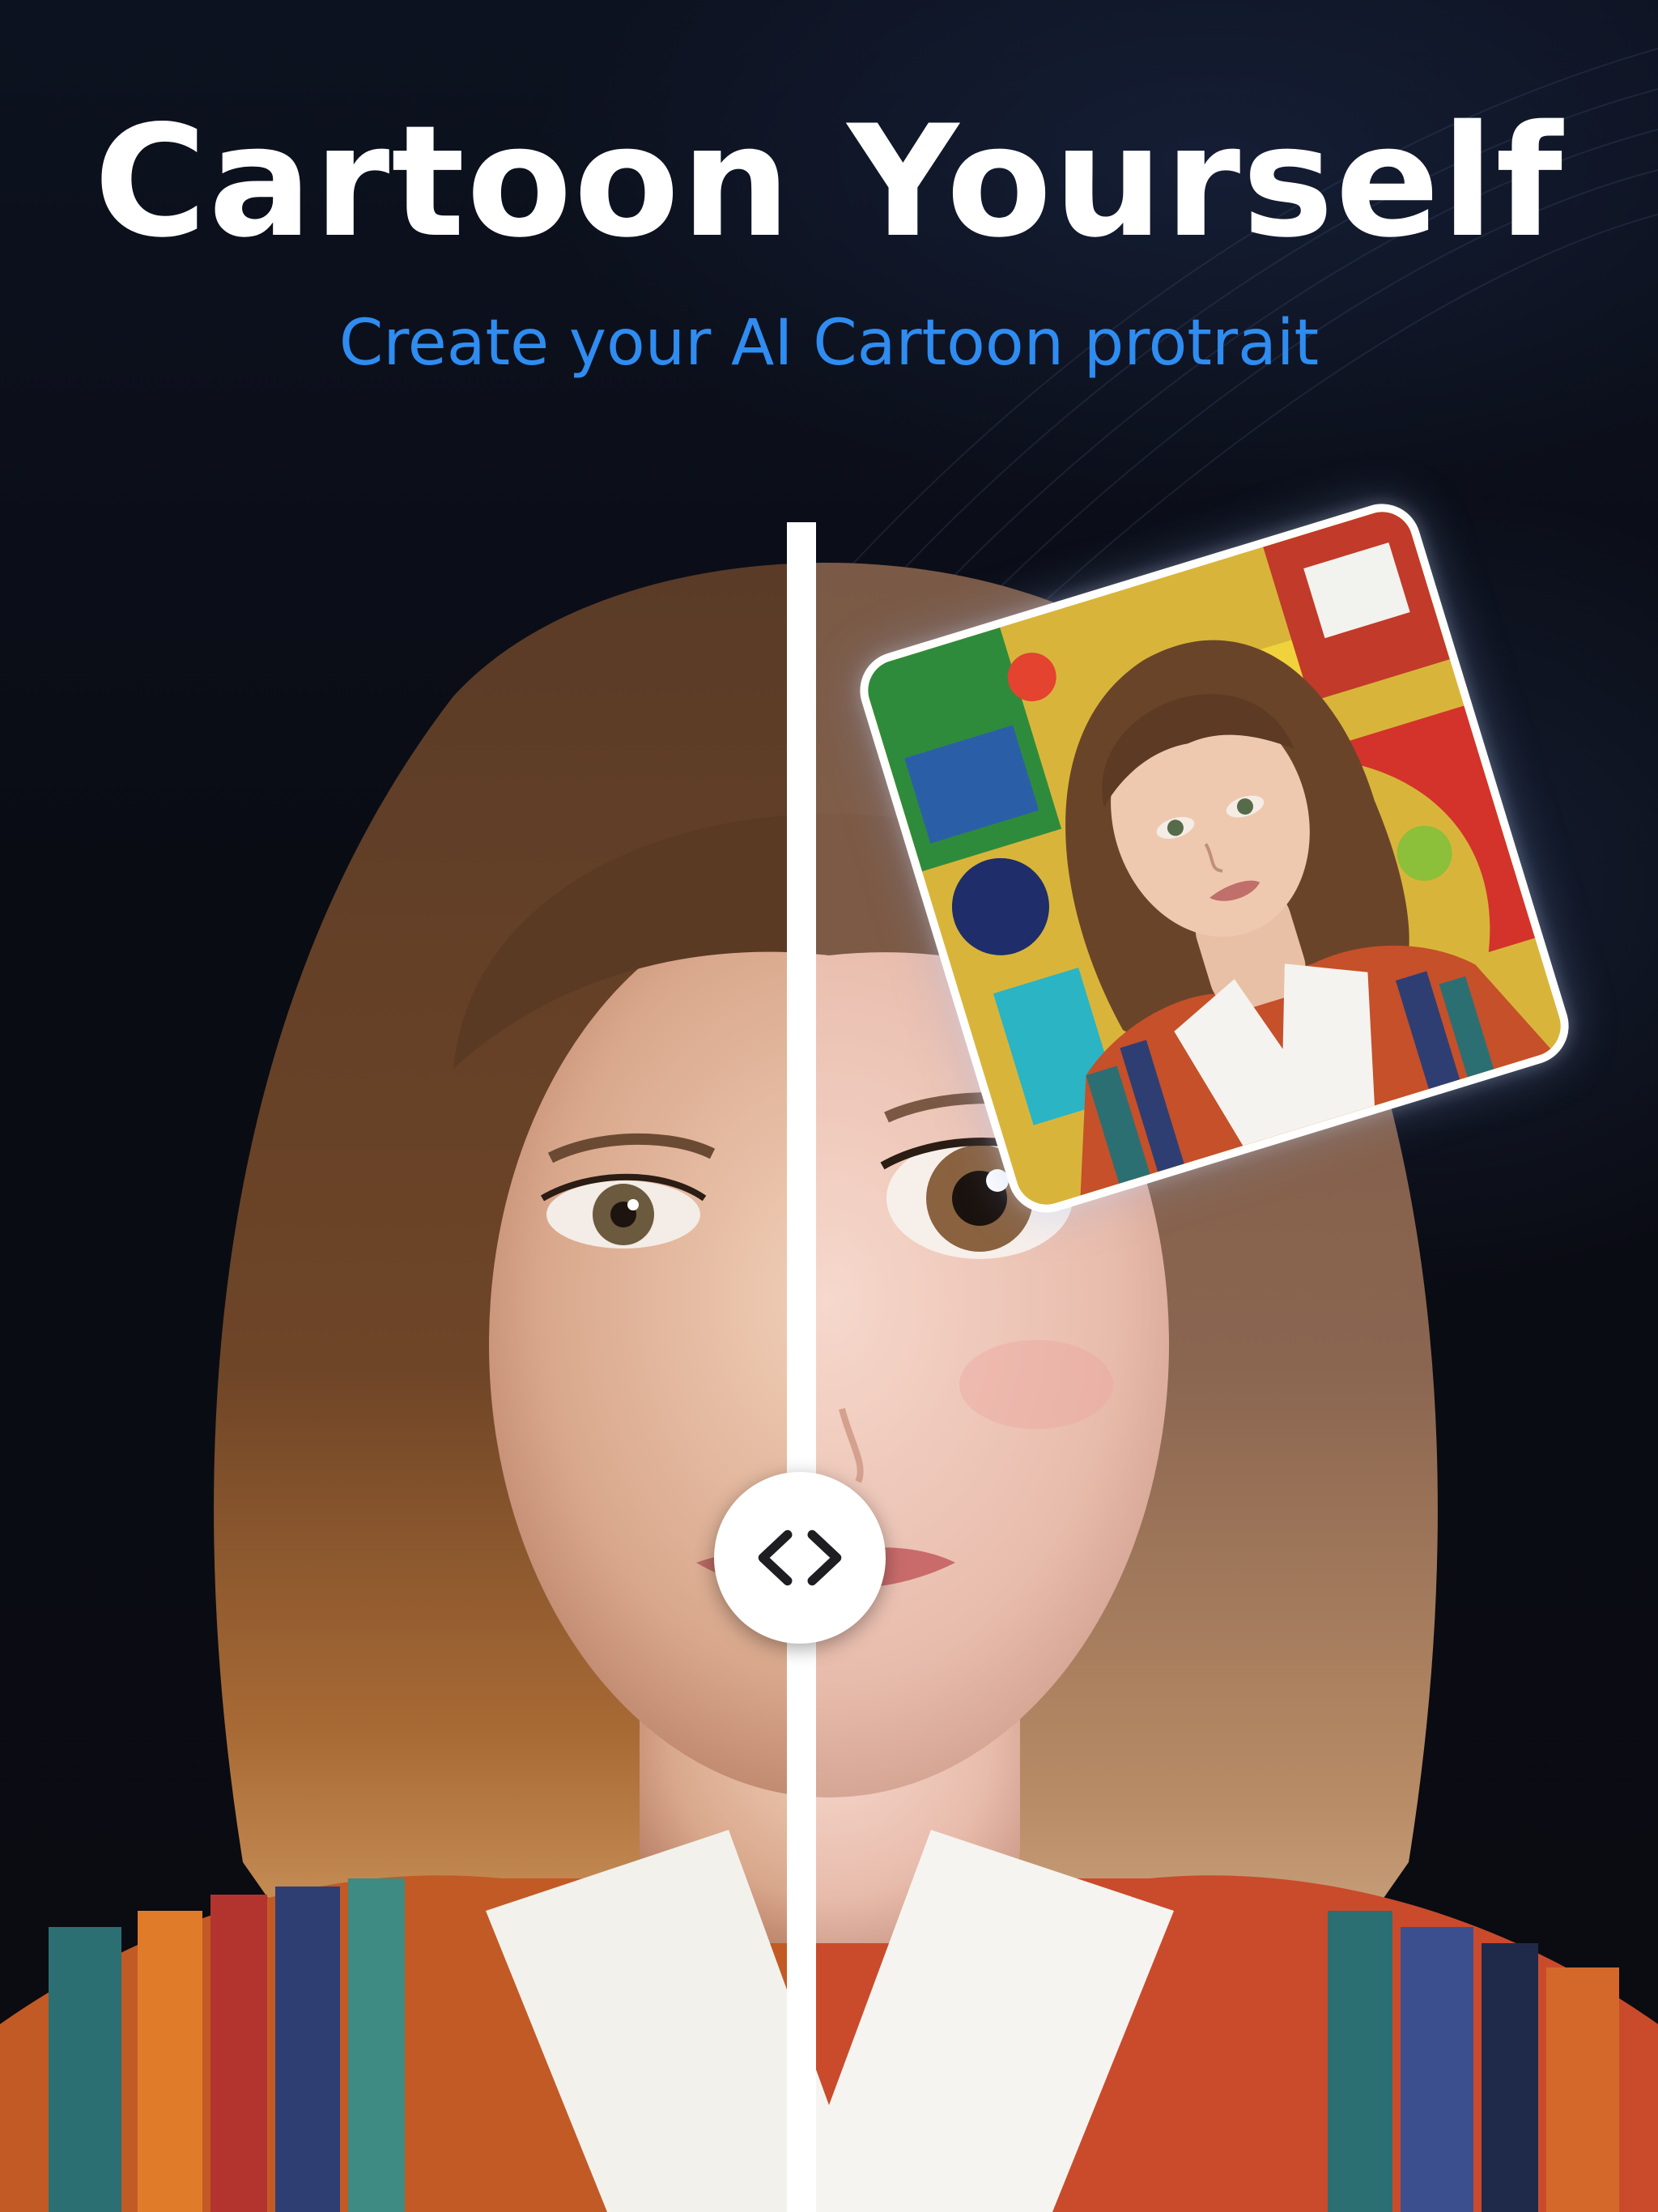 This screenshot has width=1658, height=2212. Describe the element at coordinates (801, 1367) in the screenshot. I see `comparison-divider` at that location.